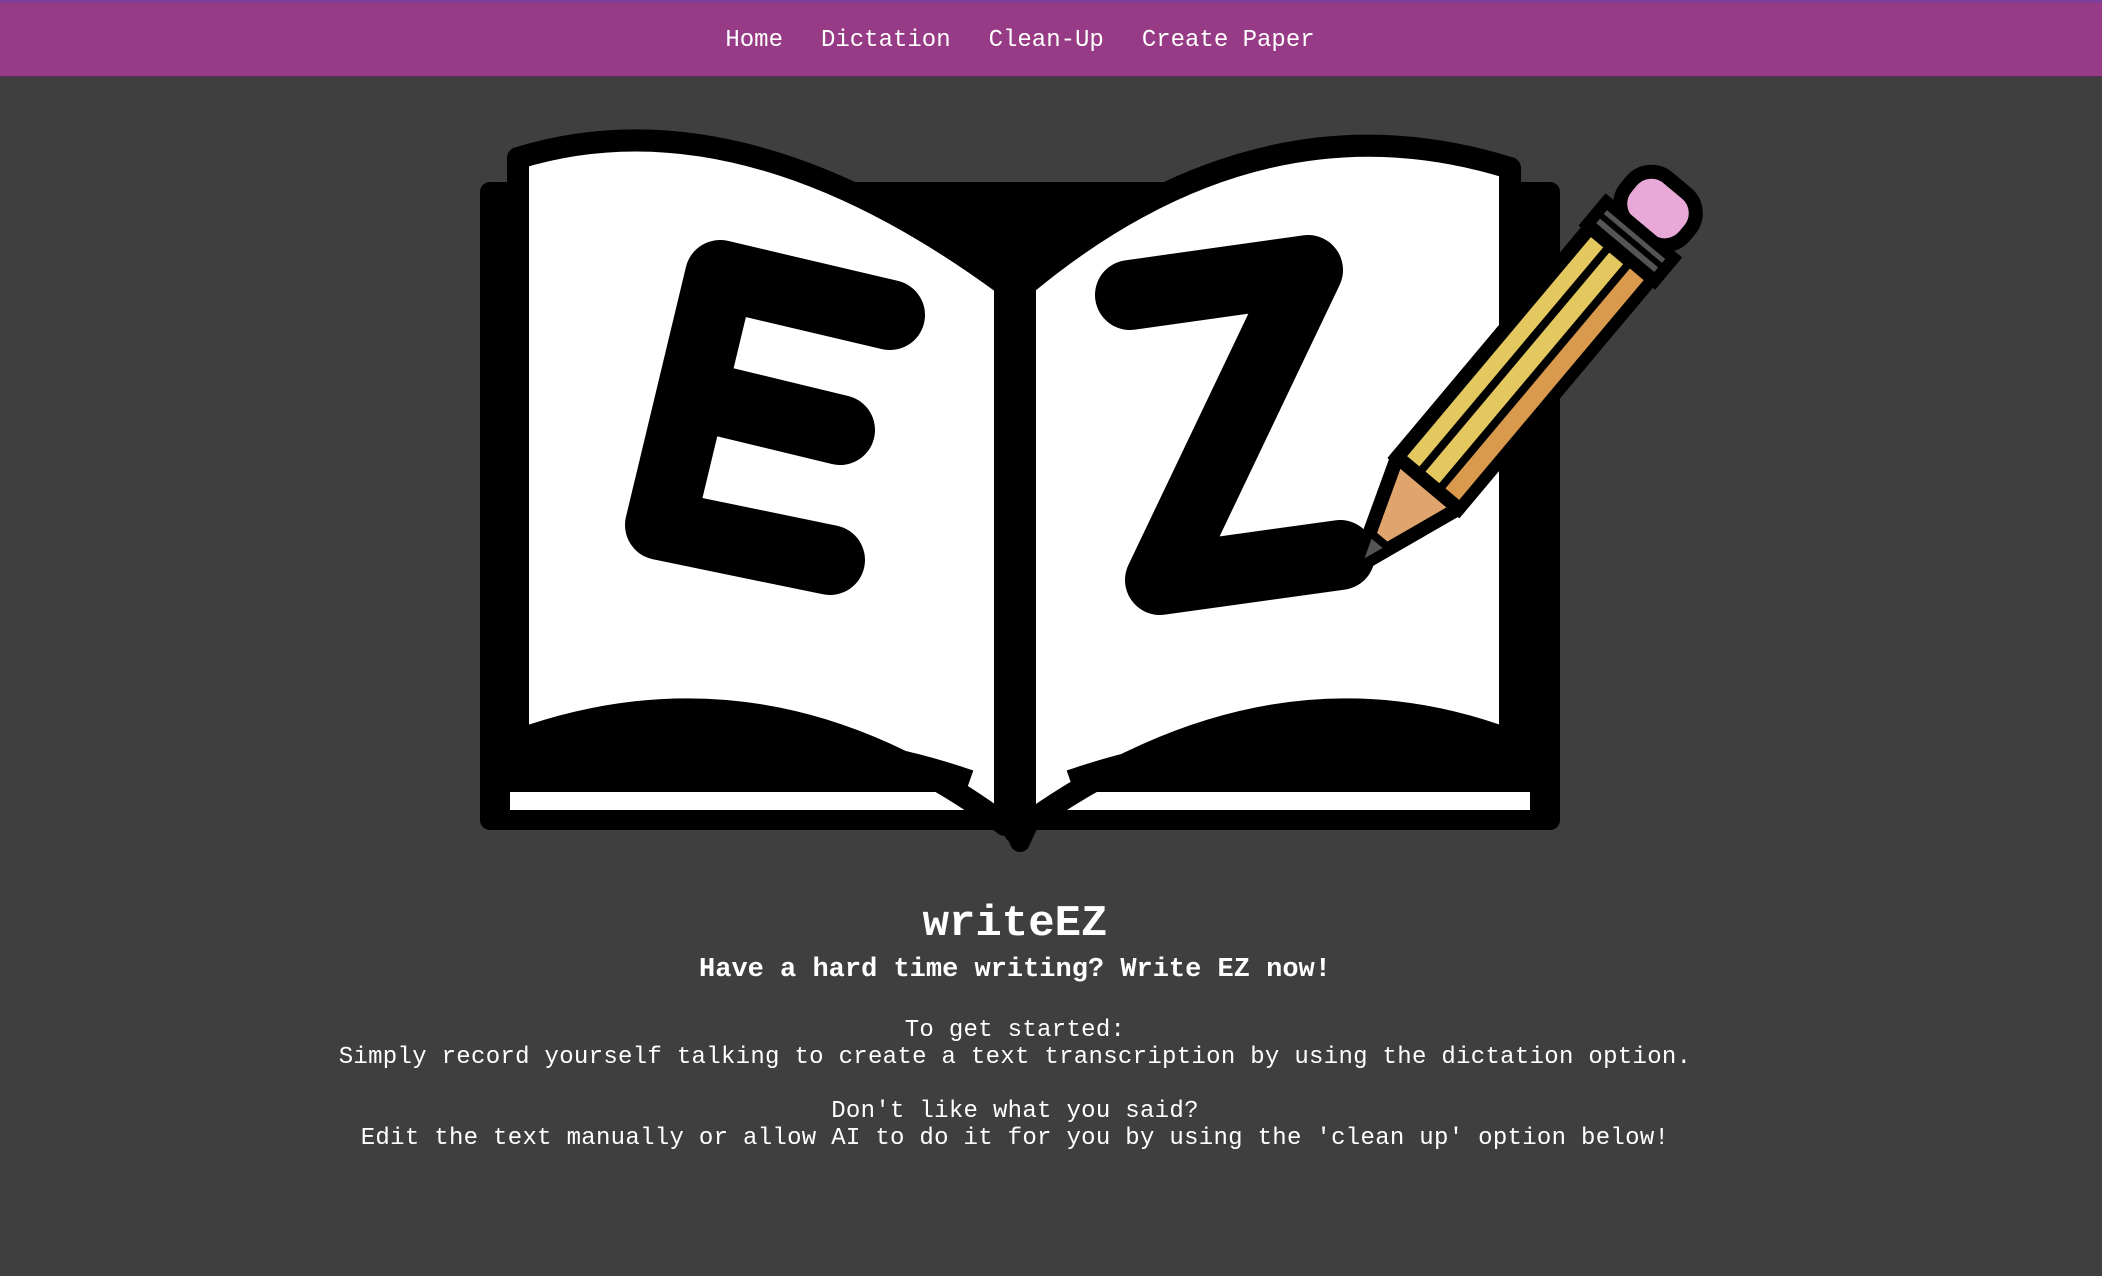  What do you see at coordinates (1015, 1030) in the screenshot?
I see `get-started-heading: To get started:` at bounding box center [1015, 1030].